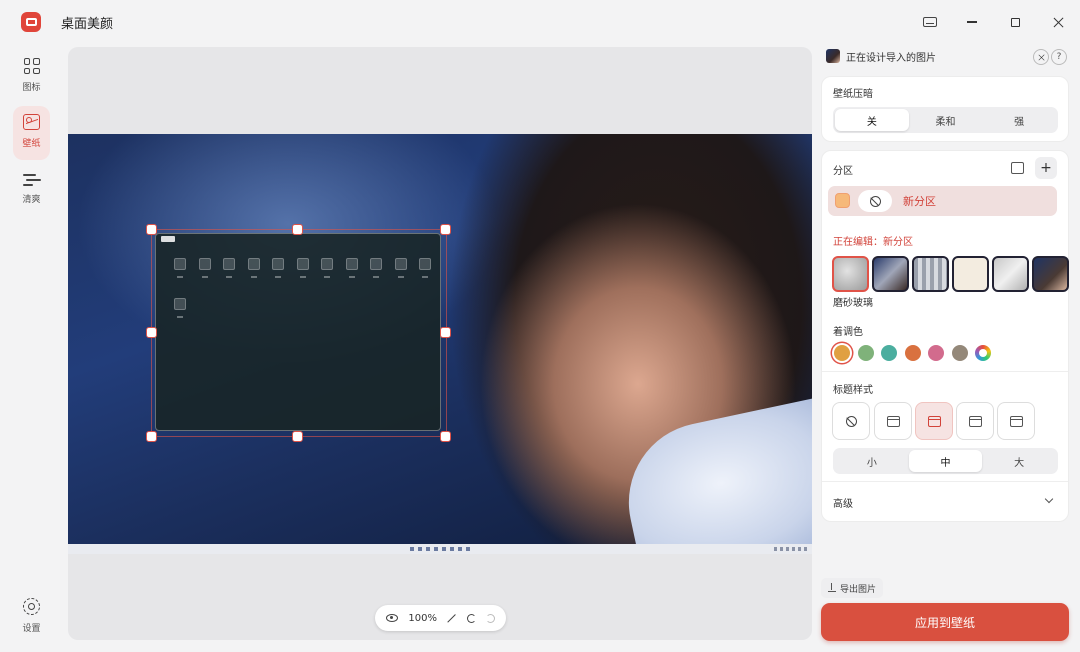 The image size is (1080, 652). I want to click on custom-color-picker, so click(983, 353).